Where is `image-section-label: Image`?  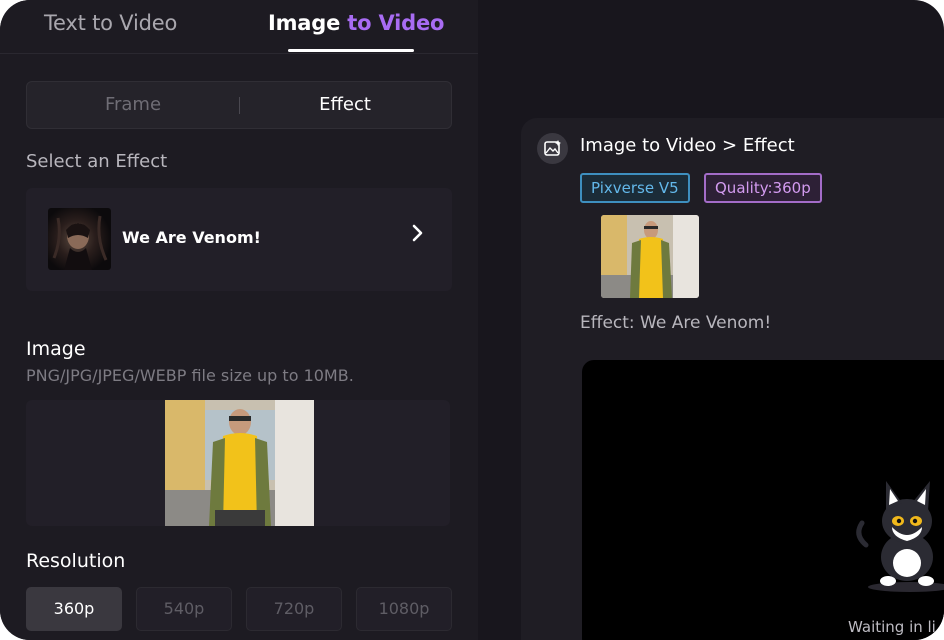
image-section-label: Image is located at coordinates (56, 349).